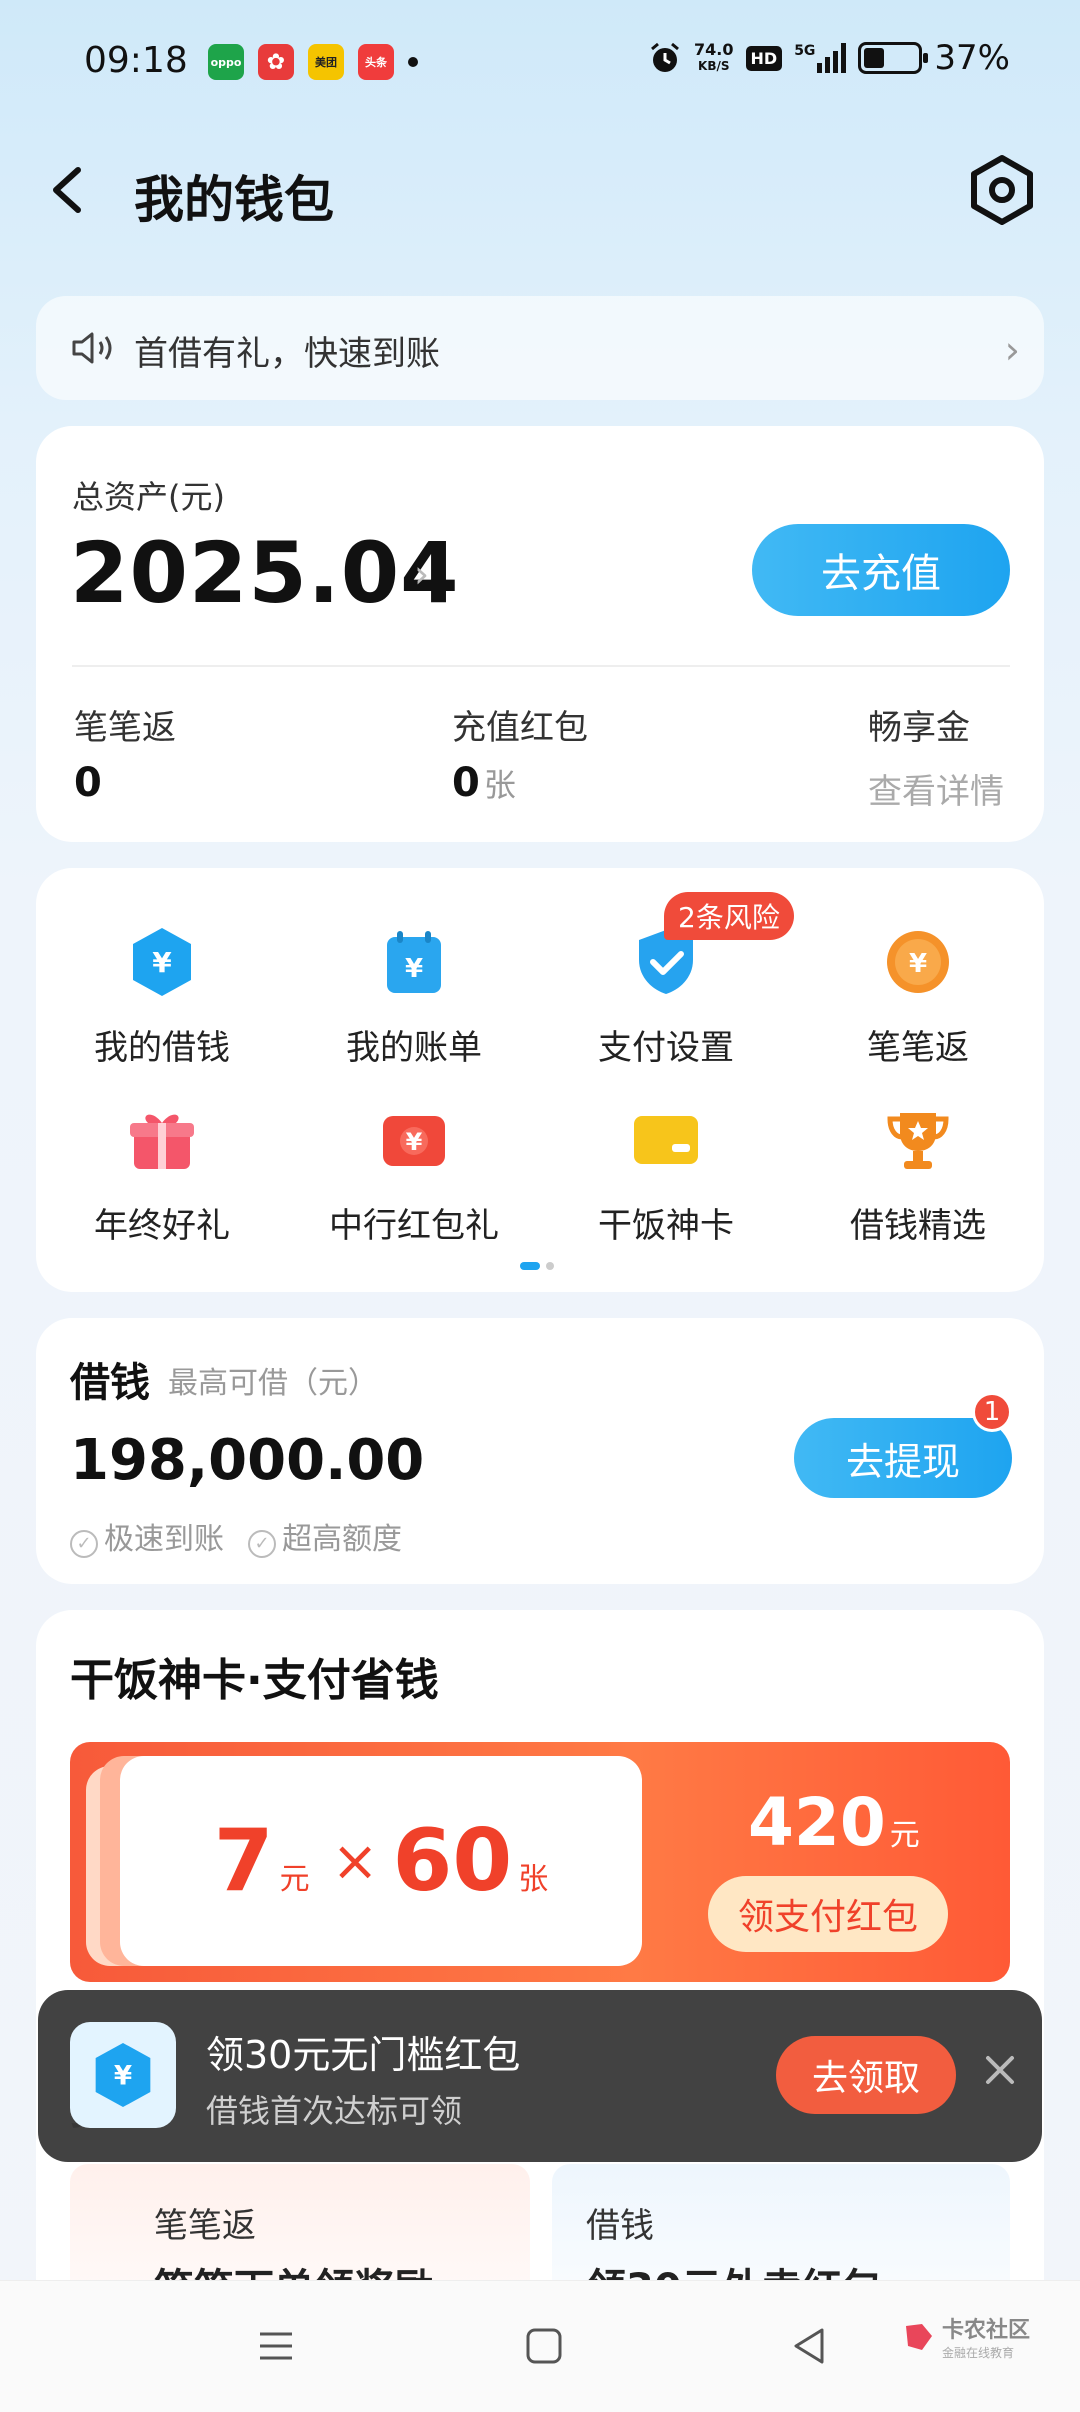 The height and width of the screenshot is (2412, 1080). I want to click on back-nav-button, so click(810, 2346).